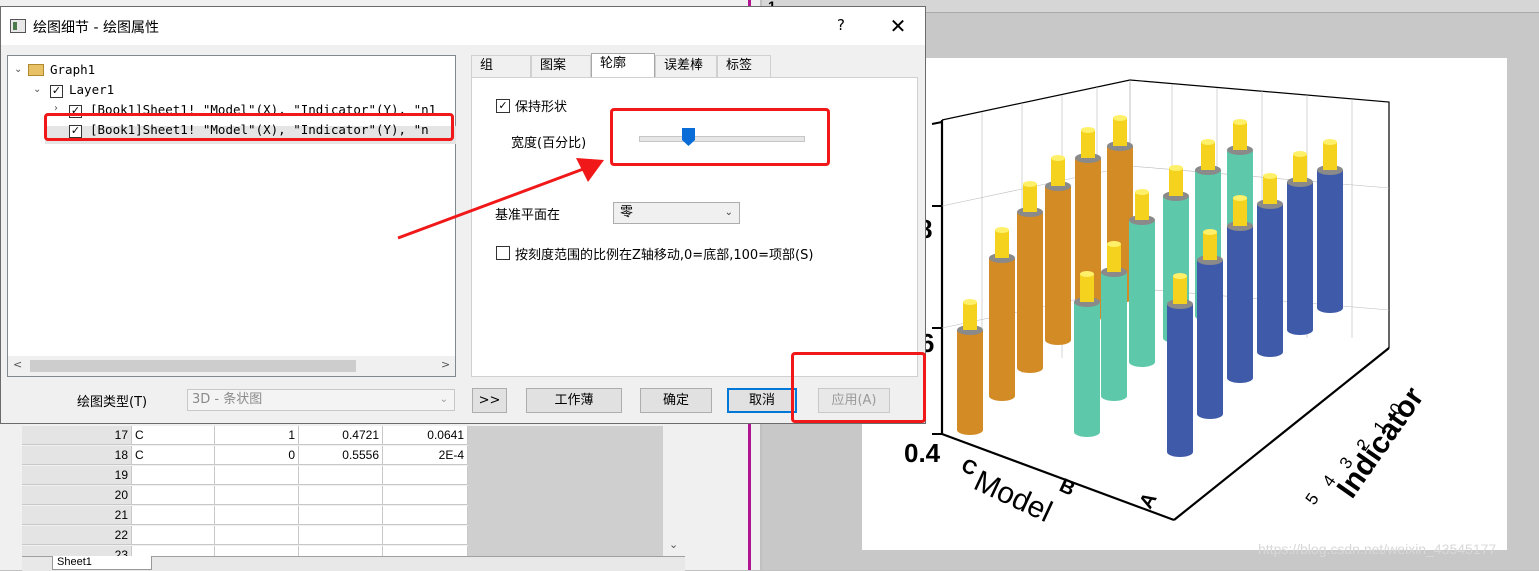 This screenshot has height=571, width=1539. Describe the element at coordinates (623, 65) in the screenshot. I see `tab-outline: 轮廓` at that location.